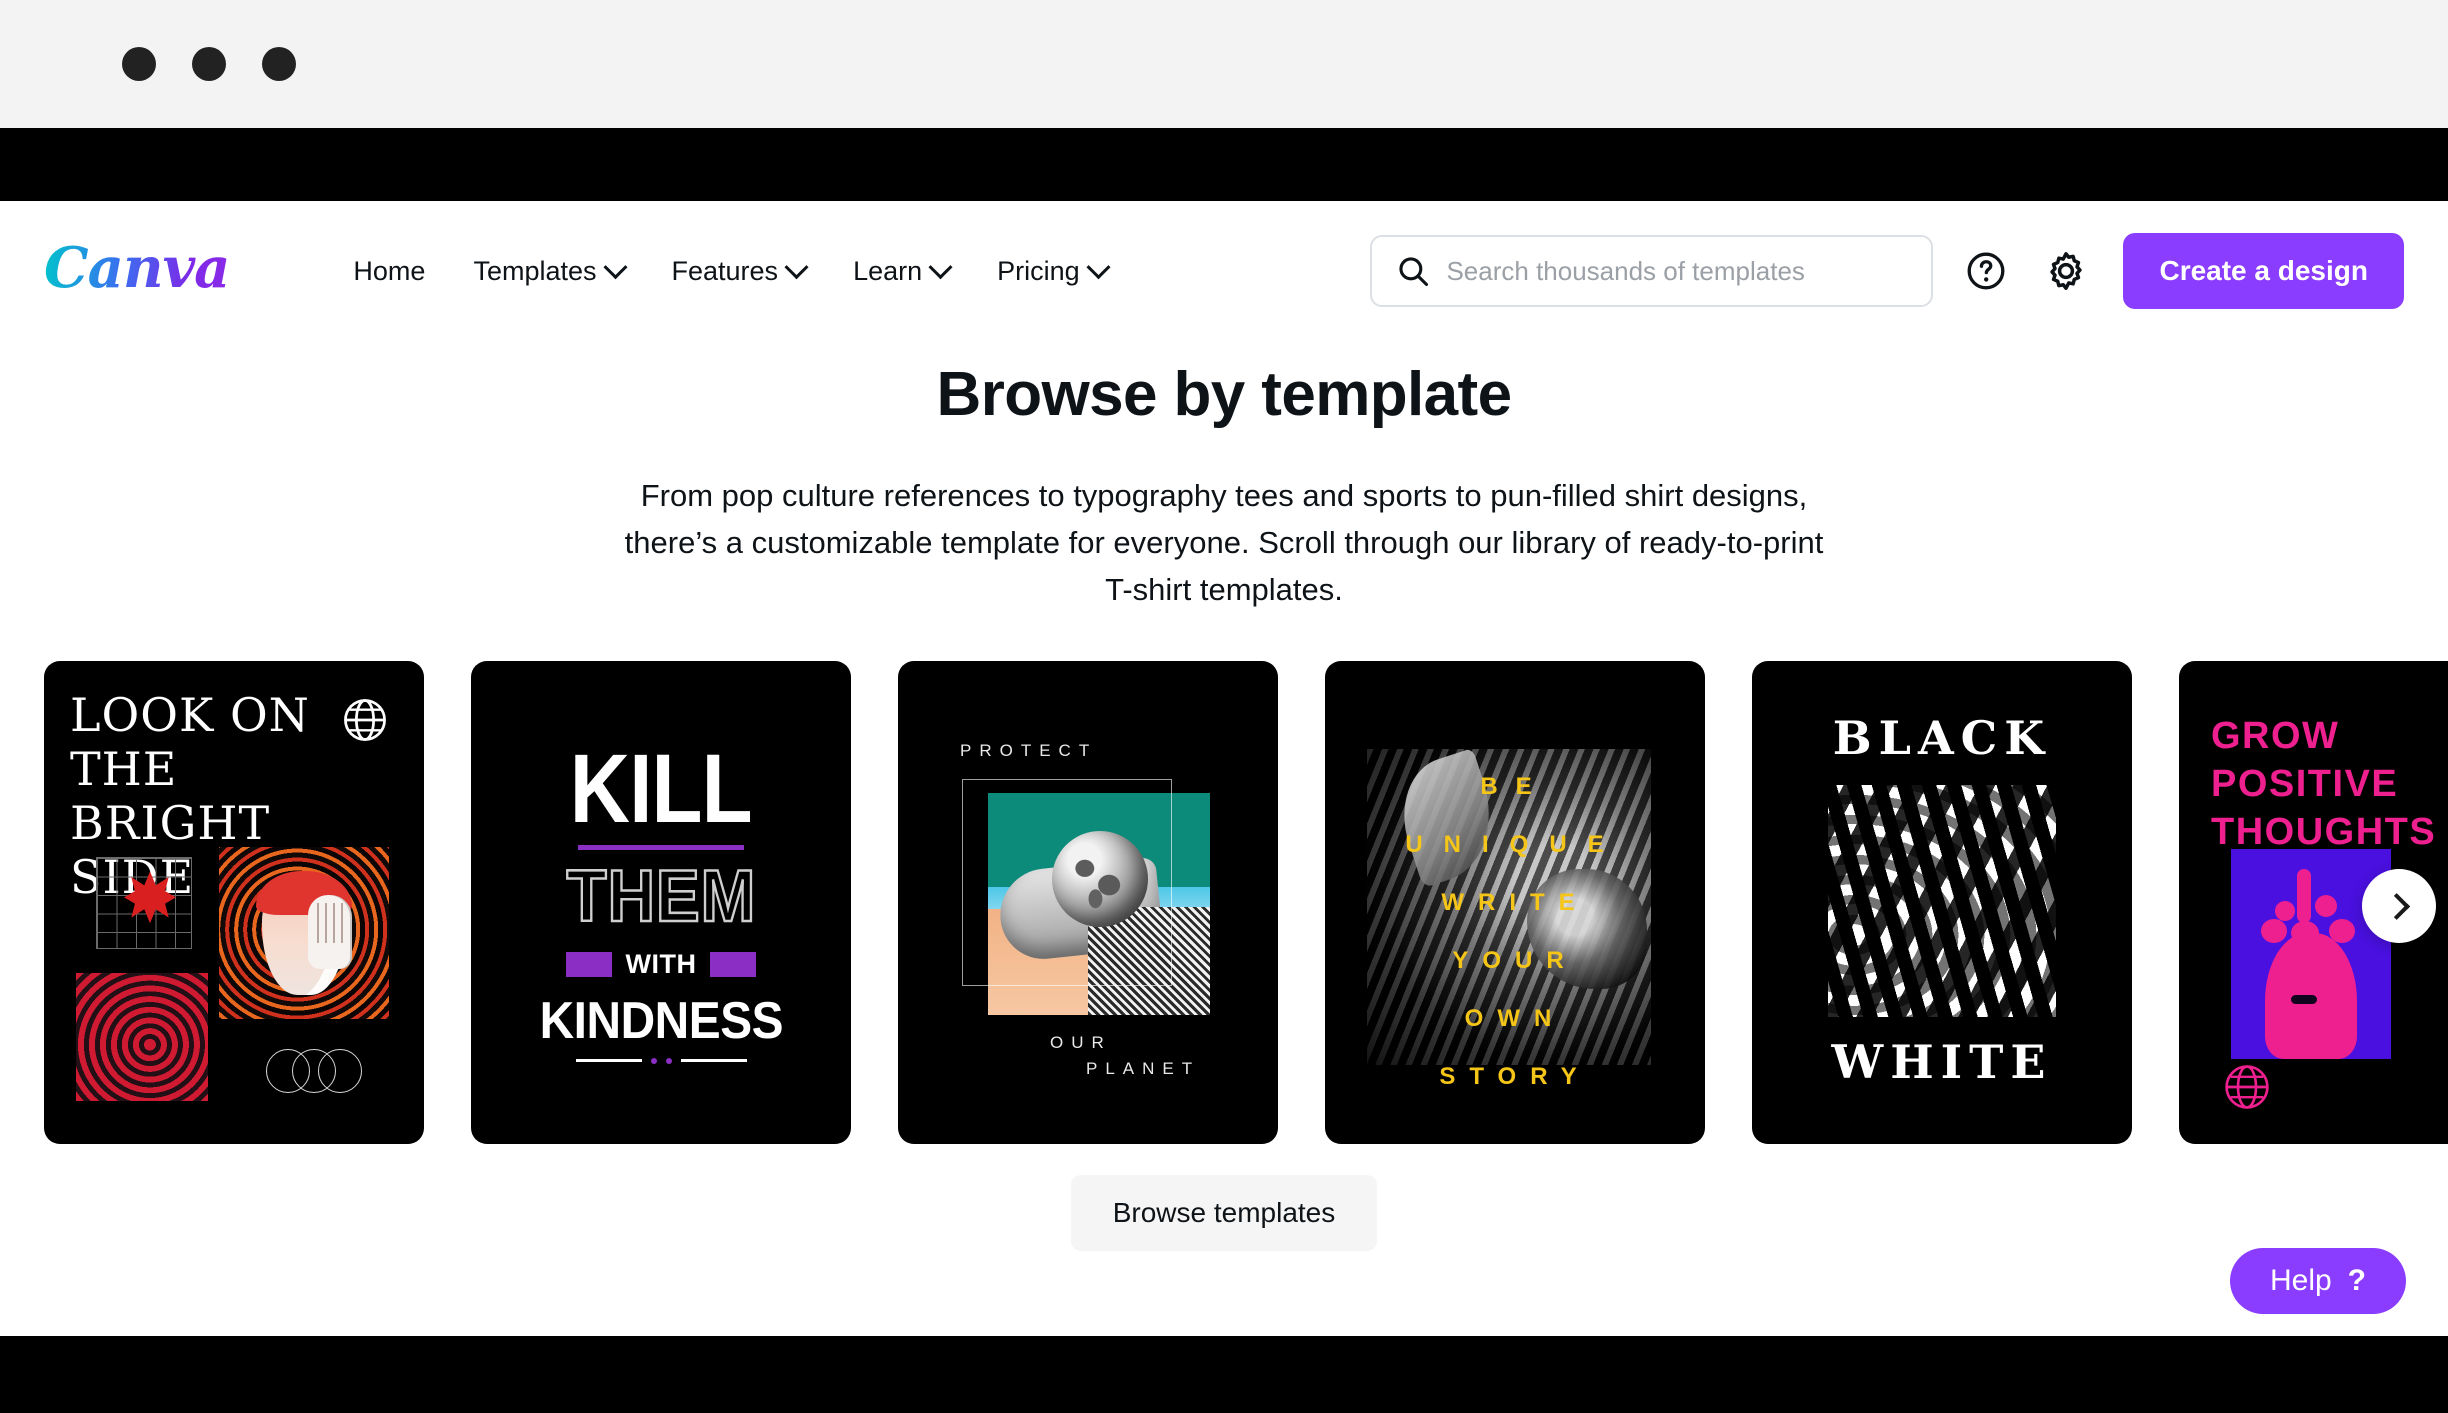 The width and height of the screenshot is (2448, 1413). I want to click on card-content: BLACK WHITE, so click(1942, 875).